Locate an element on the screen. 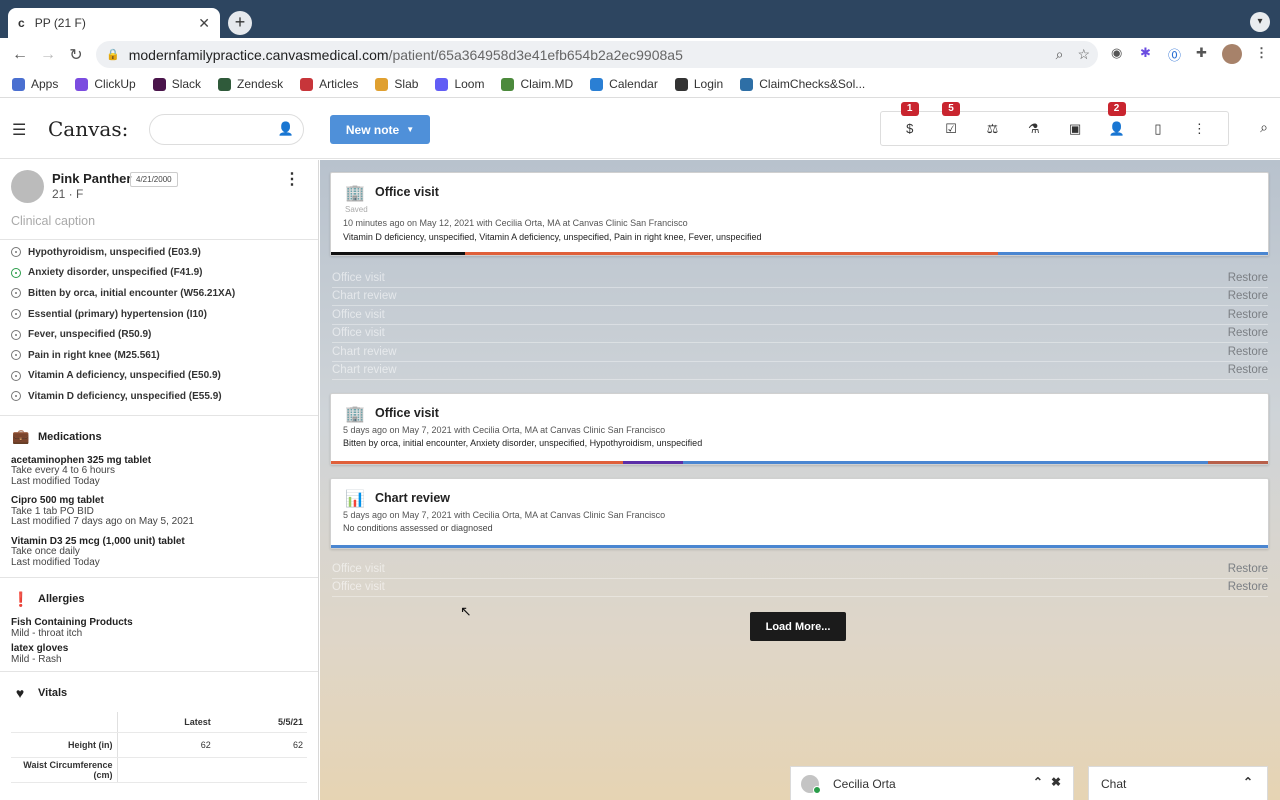  chat-panel: Chat ⌃ is located at coordinates (1178, 783).